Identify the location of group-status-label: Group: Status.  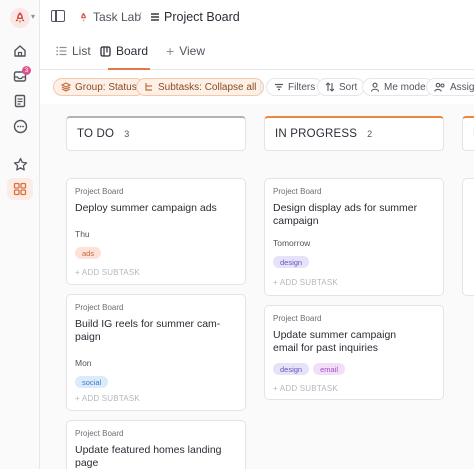
(106, 87).